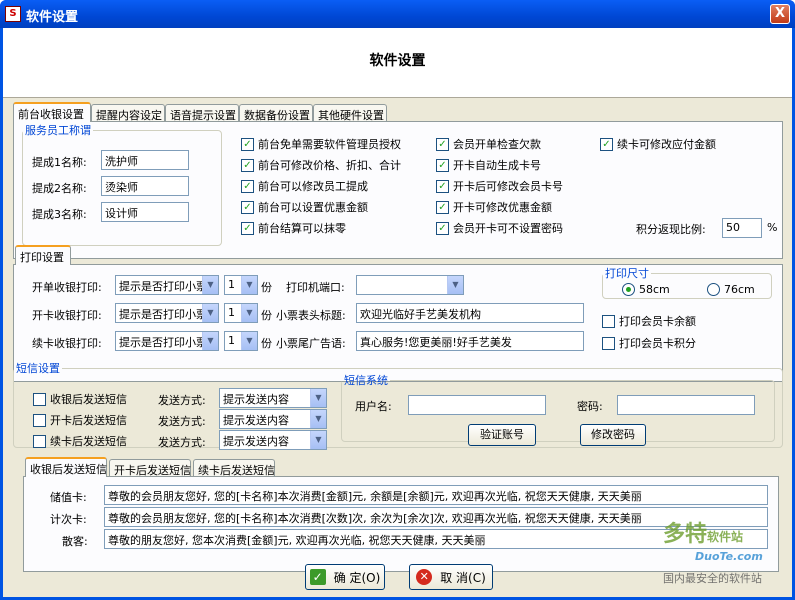 The image size is (795, 600). I want to click on opt-print-points: 打印会员卡积分, so click(649, 343).